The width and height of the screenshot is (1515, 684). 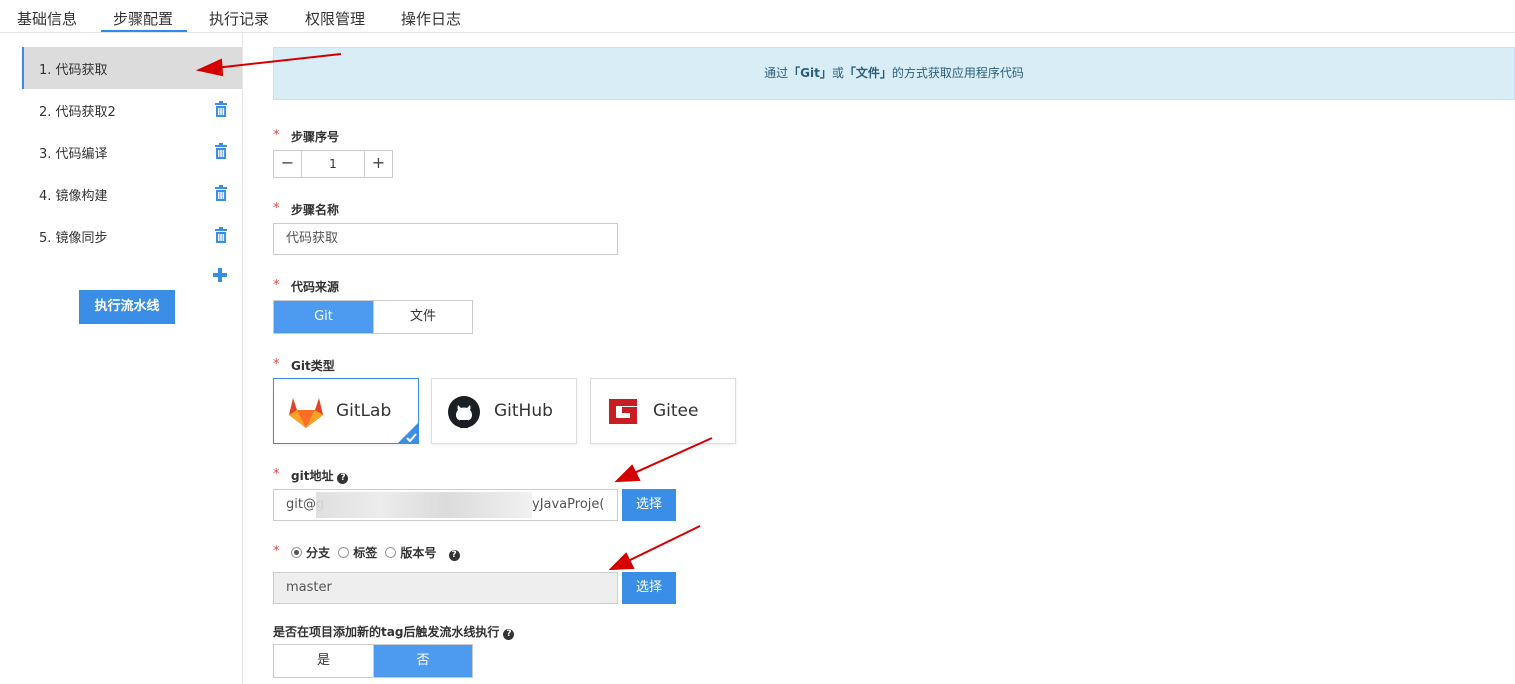 I want to click on selected-check-icon, so click(x=408, y=433).